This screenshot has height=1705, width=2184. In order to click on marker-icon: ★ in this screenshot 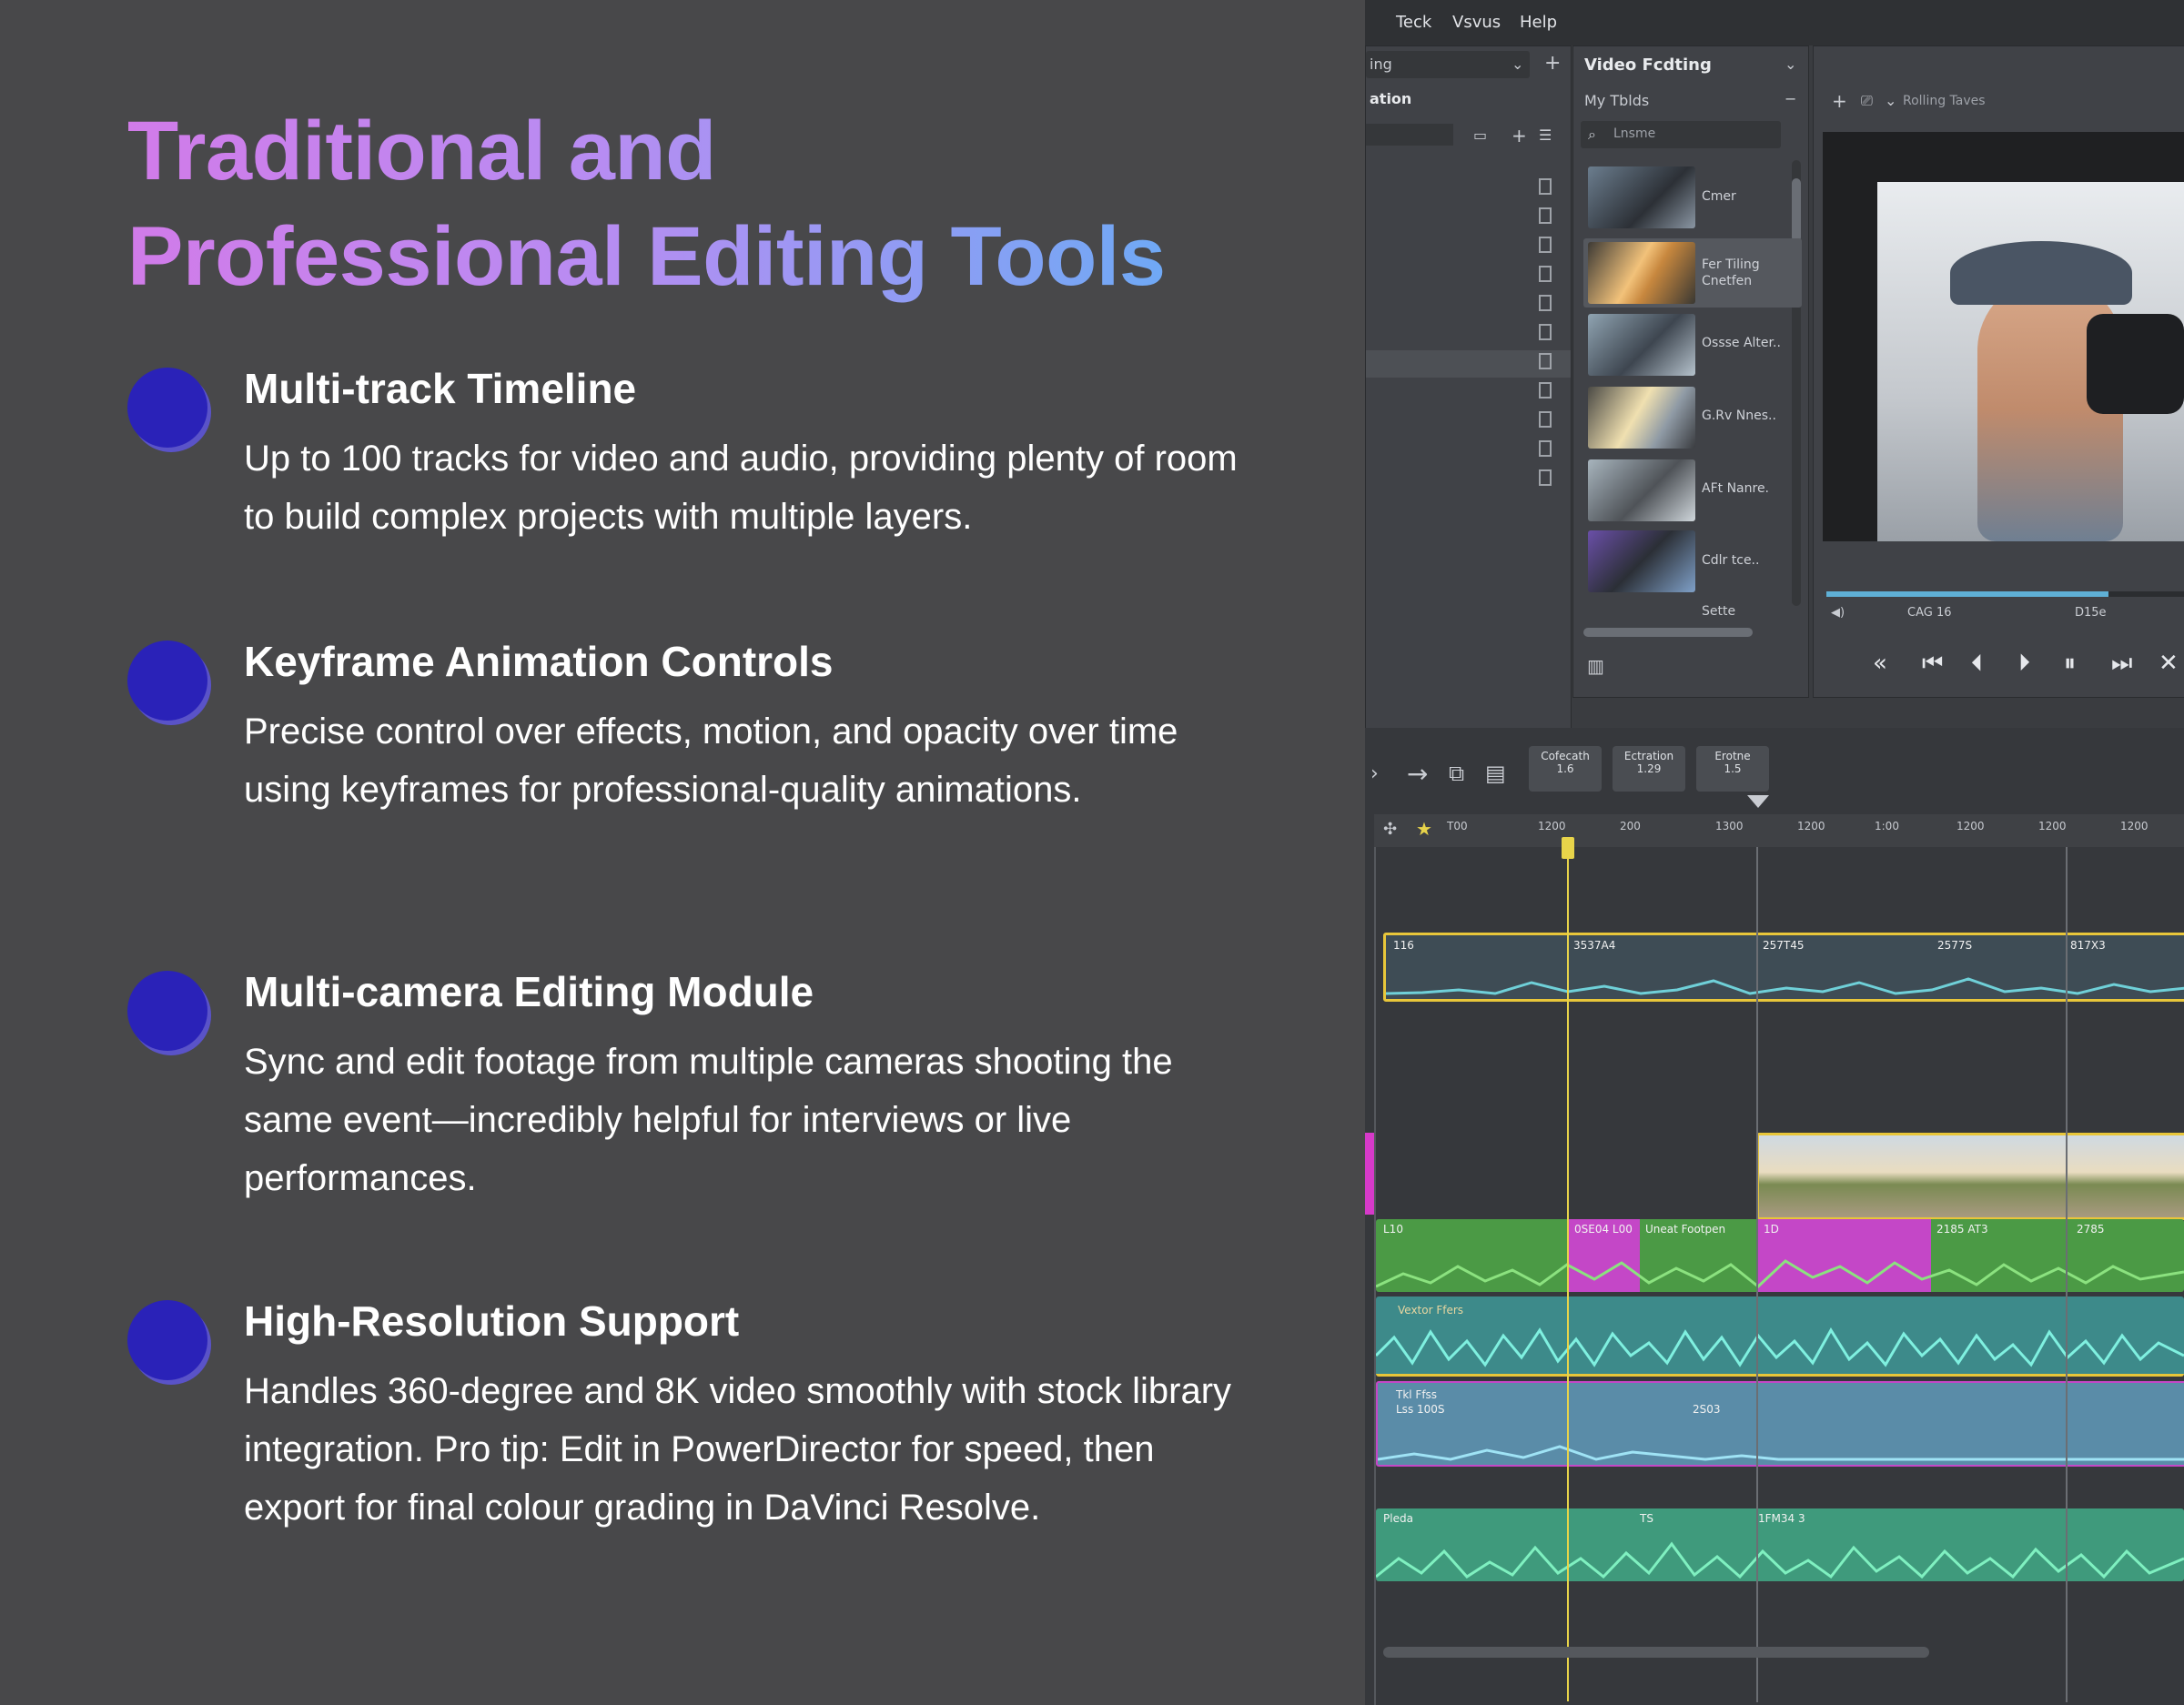, I will do `click(1424, 829)`.